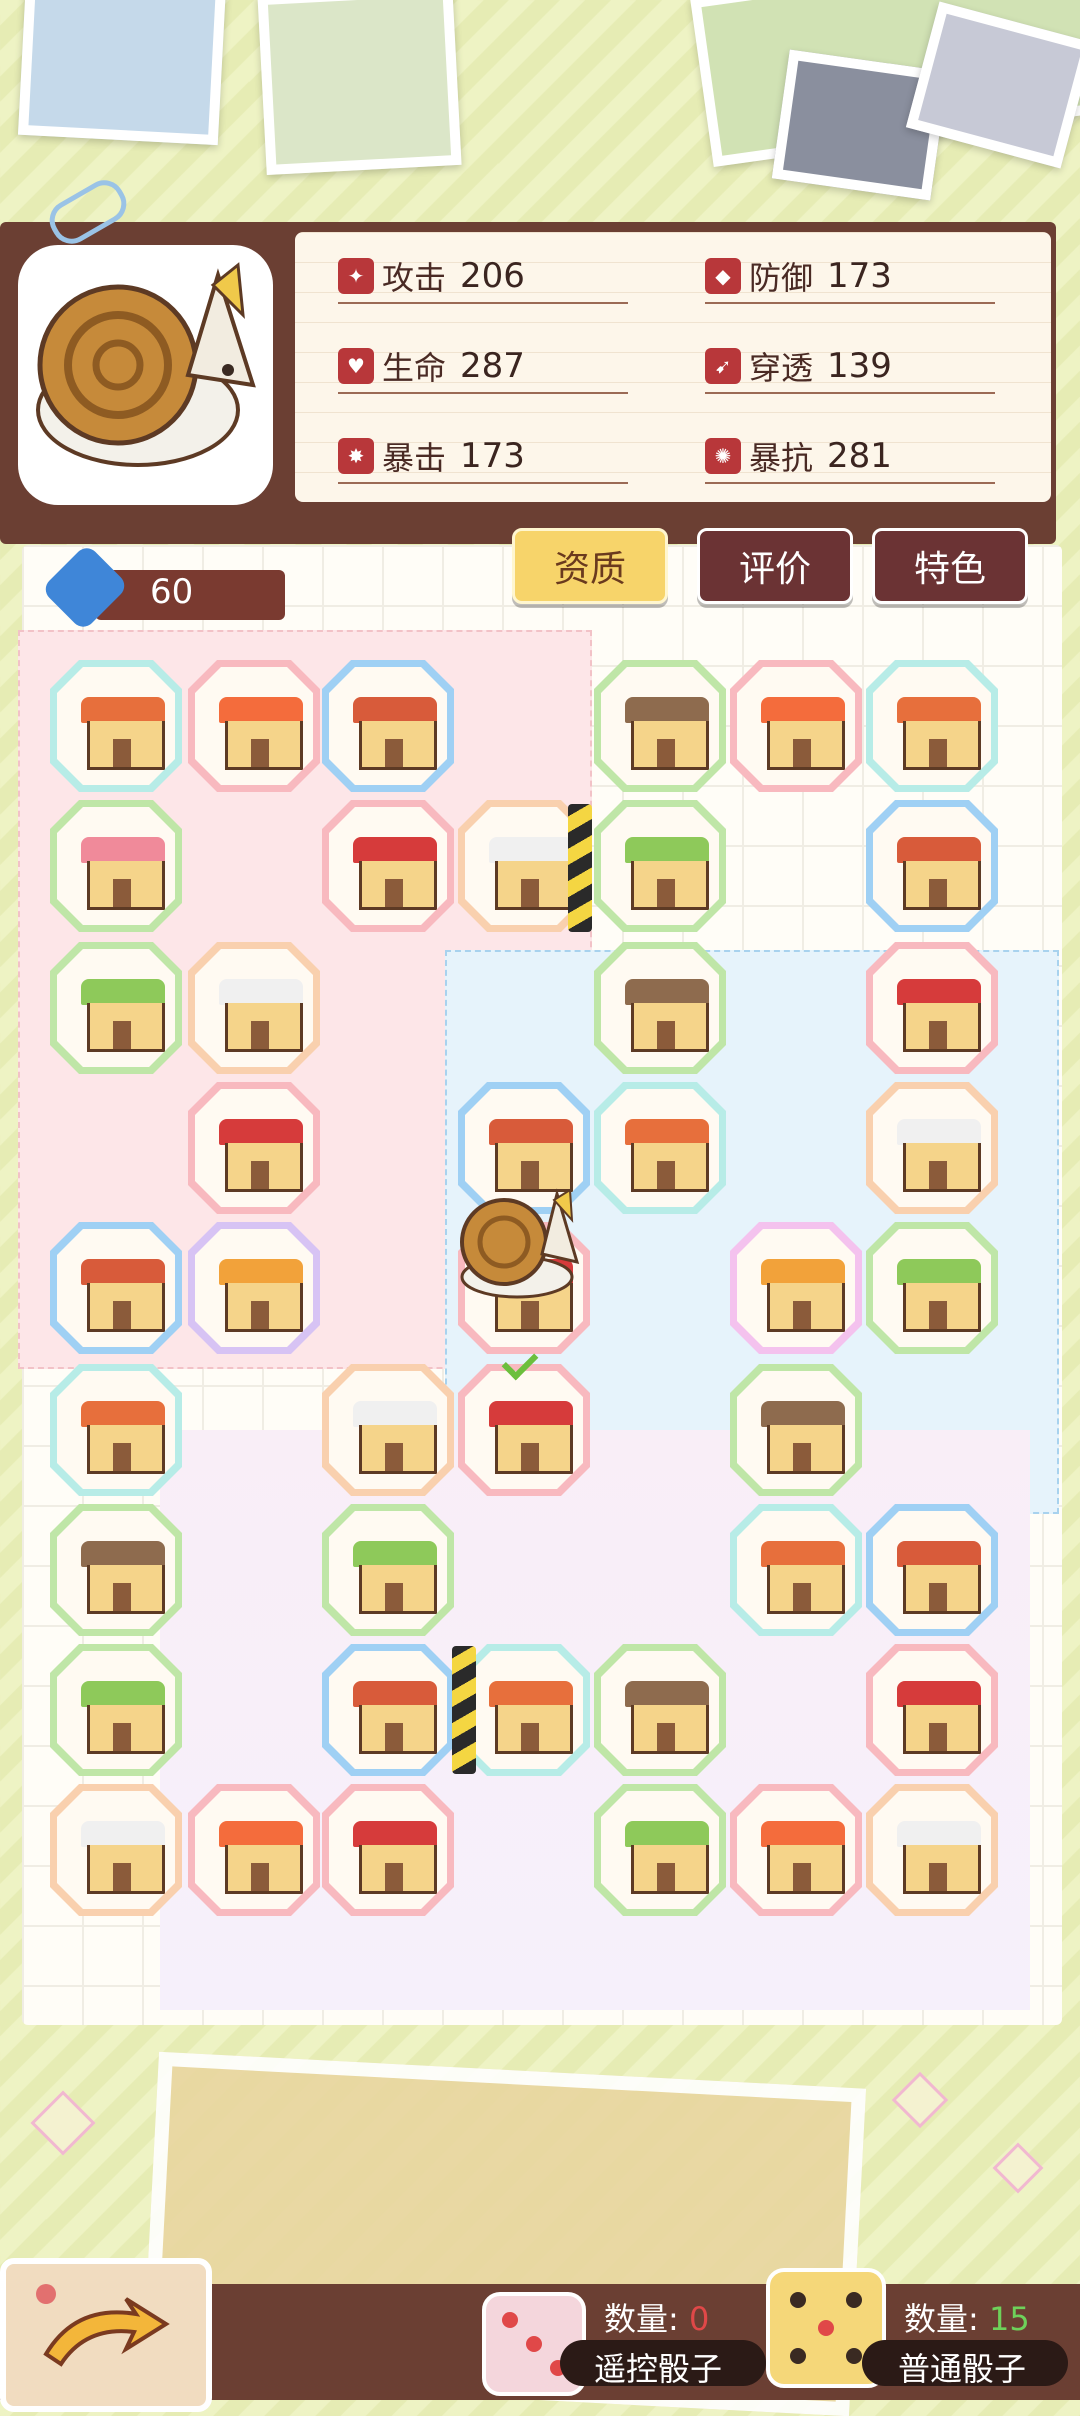 The image size is (1080, 2416). What do you see at coordinates (414, 368) in the screenshot?
I see `stat-label: 生命` at bounding box center [414, 368].